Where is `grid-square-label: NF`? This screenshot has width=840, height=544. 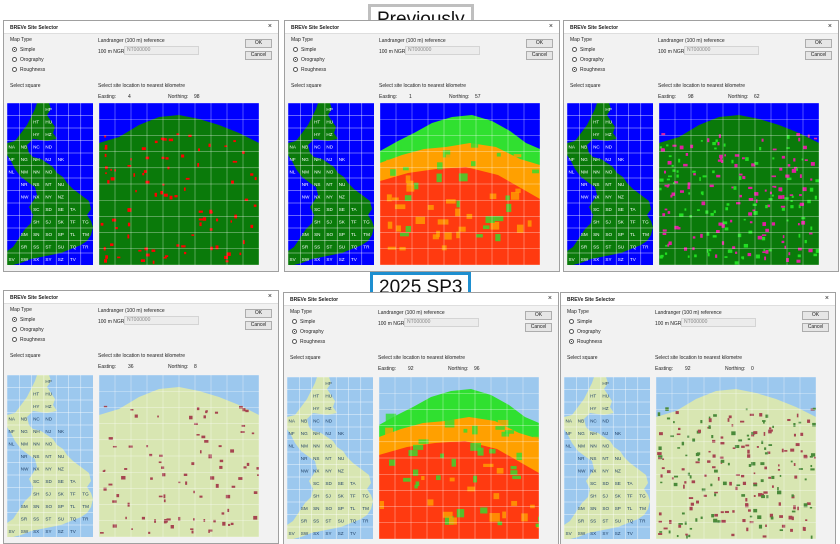
grid-square-label: NF is located at coordinates (12, 159).